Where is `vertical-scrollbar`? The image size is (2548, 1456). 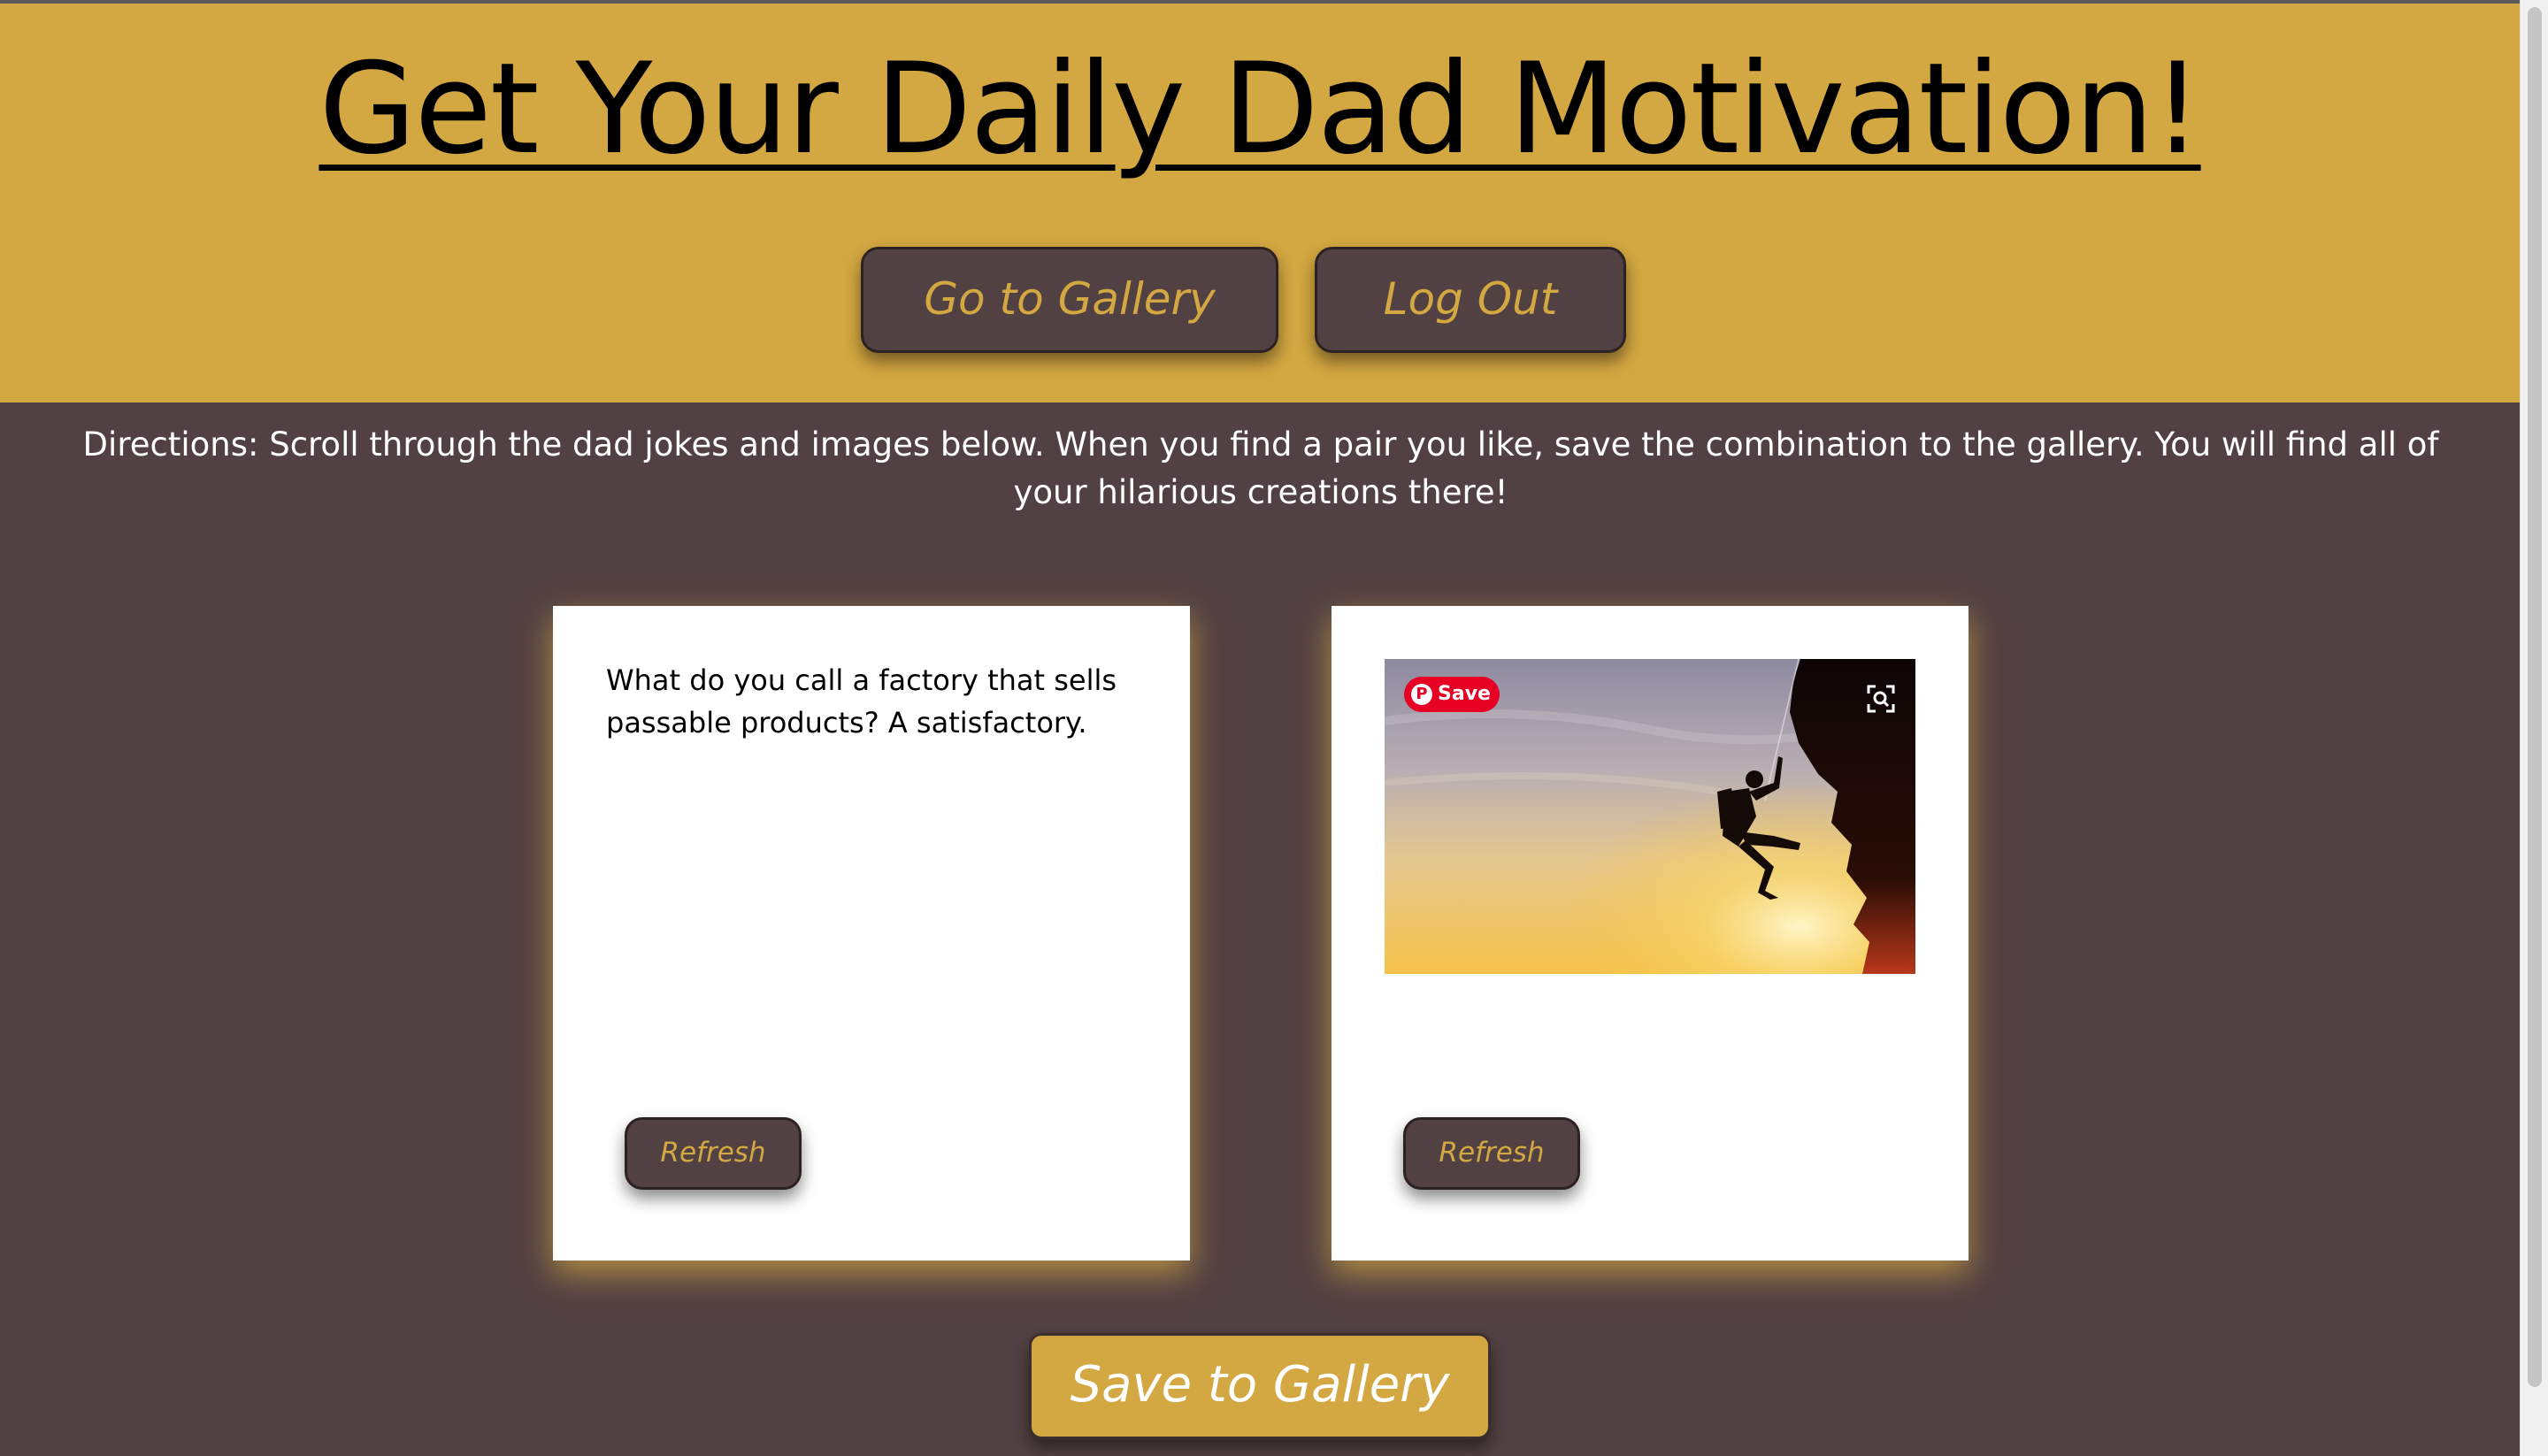
vertical-scrollbar is located at coordinates (2534, 728).